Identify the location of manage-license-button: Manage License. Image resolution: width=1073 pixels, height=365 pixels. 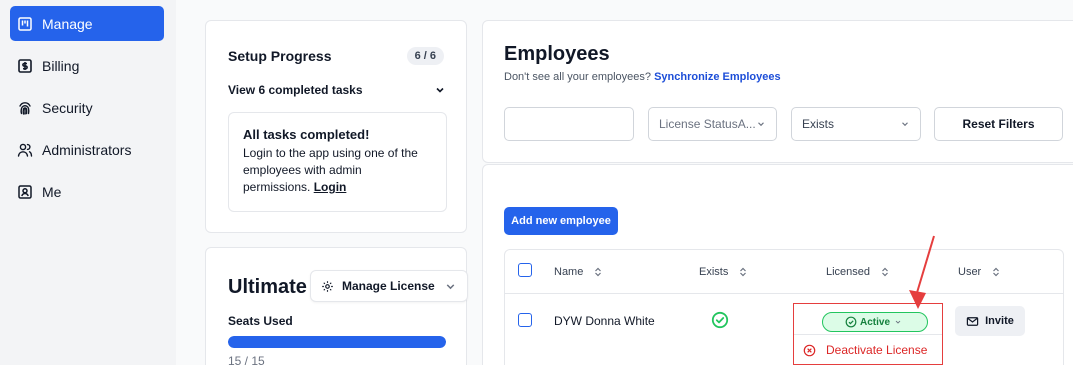
(389, 286).